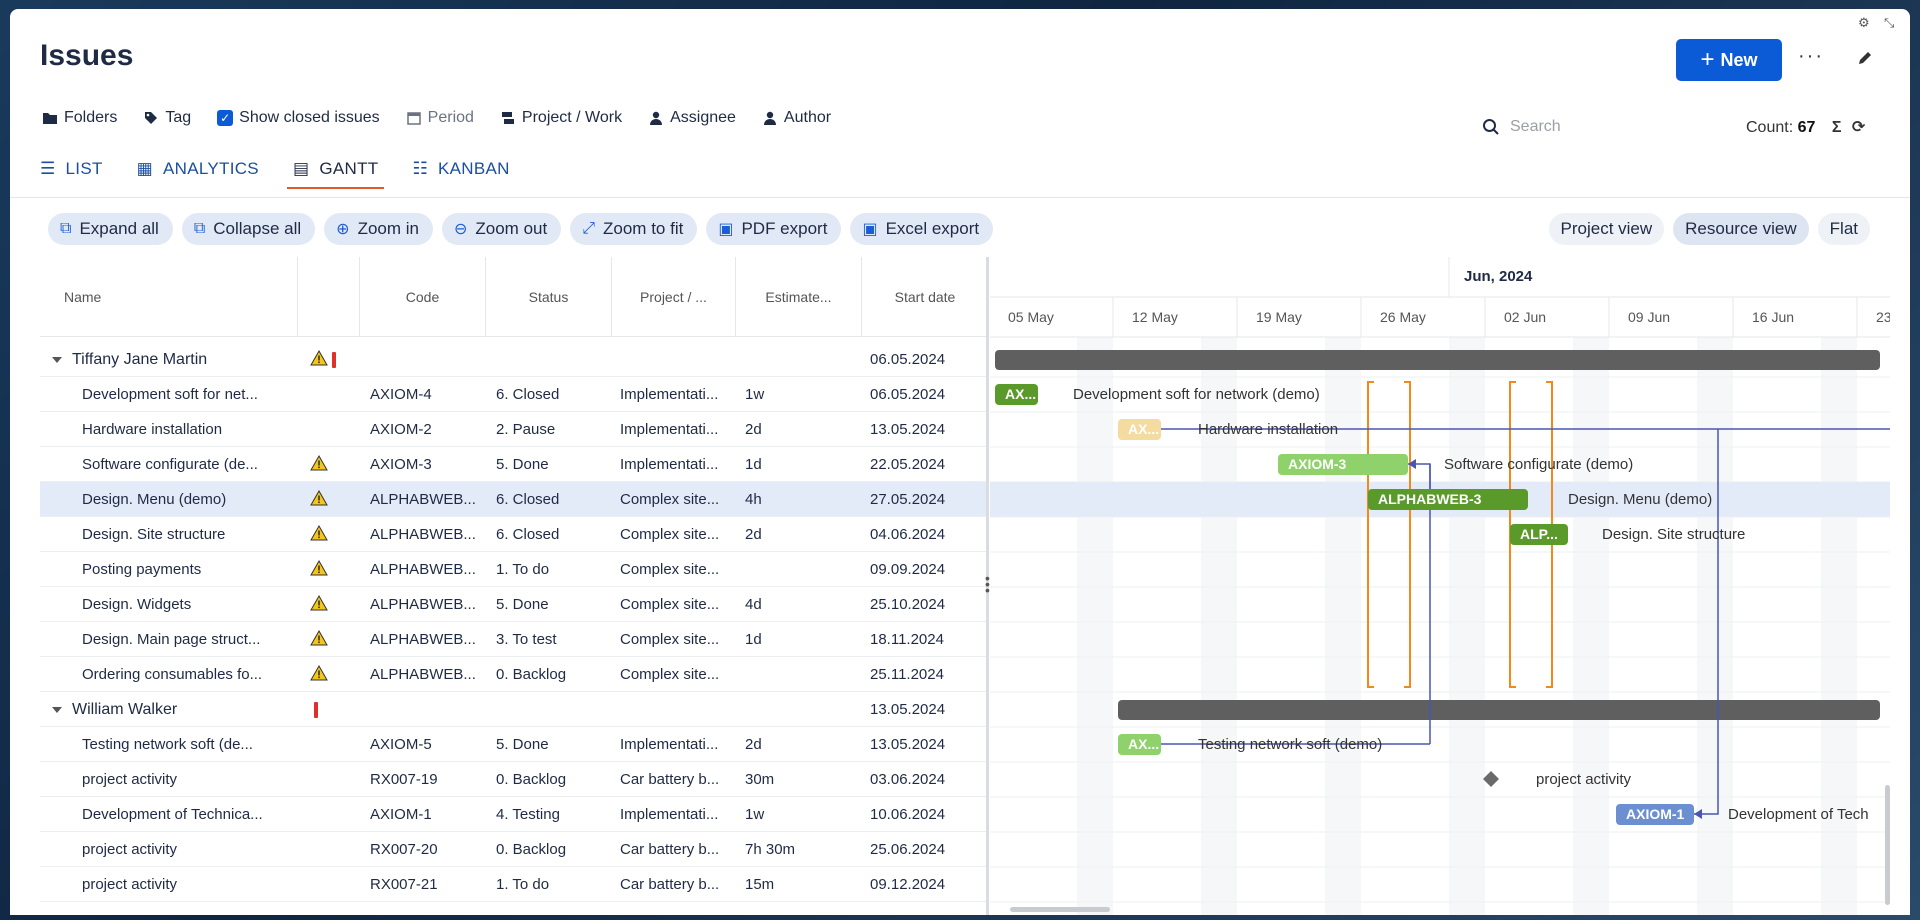 The width and height of the screenshot is (1920, 920). I want to click on resource-view-button: Resource view, so click(1741, 229).